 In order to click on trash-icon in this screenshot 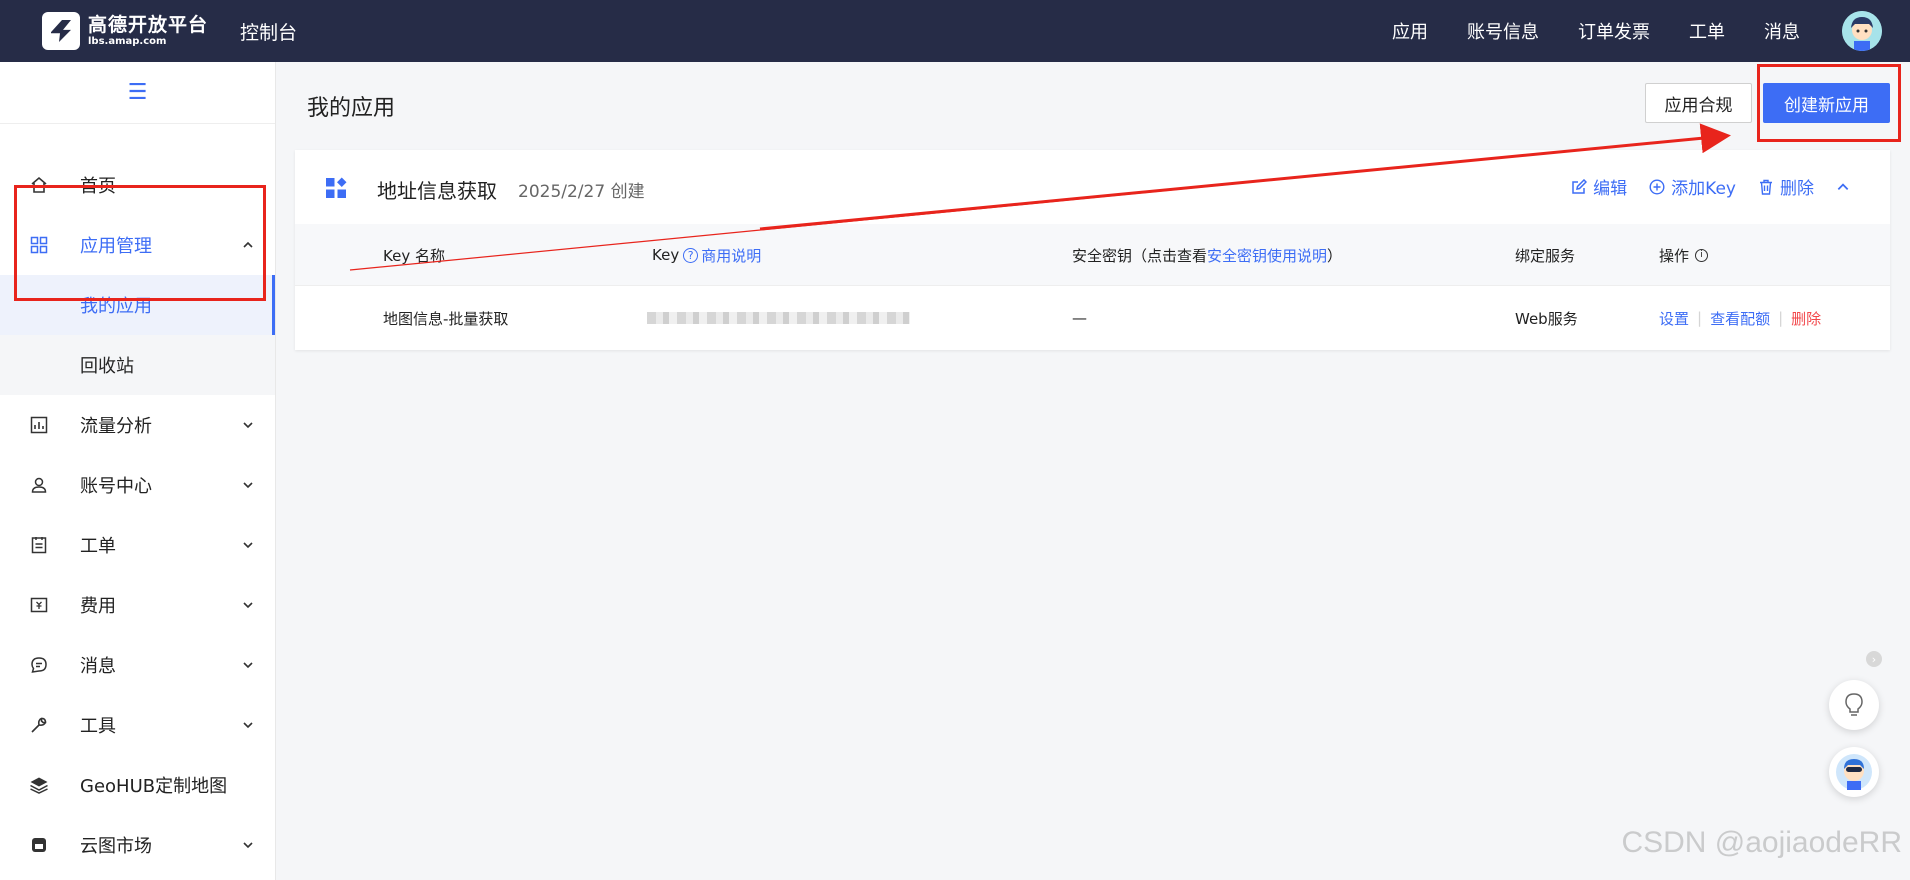, I will do `click(1766, 187)`.